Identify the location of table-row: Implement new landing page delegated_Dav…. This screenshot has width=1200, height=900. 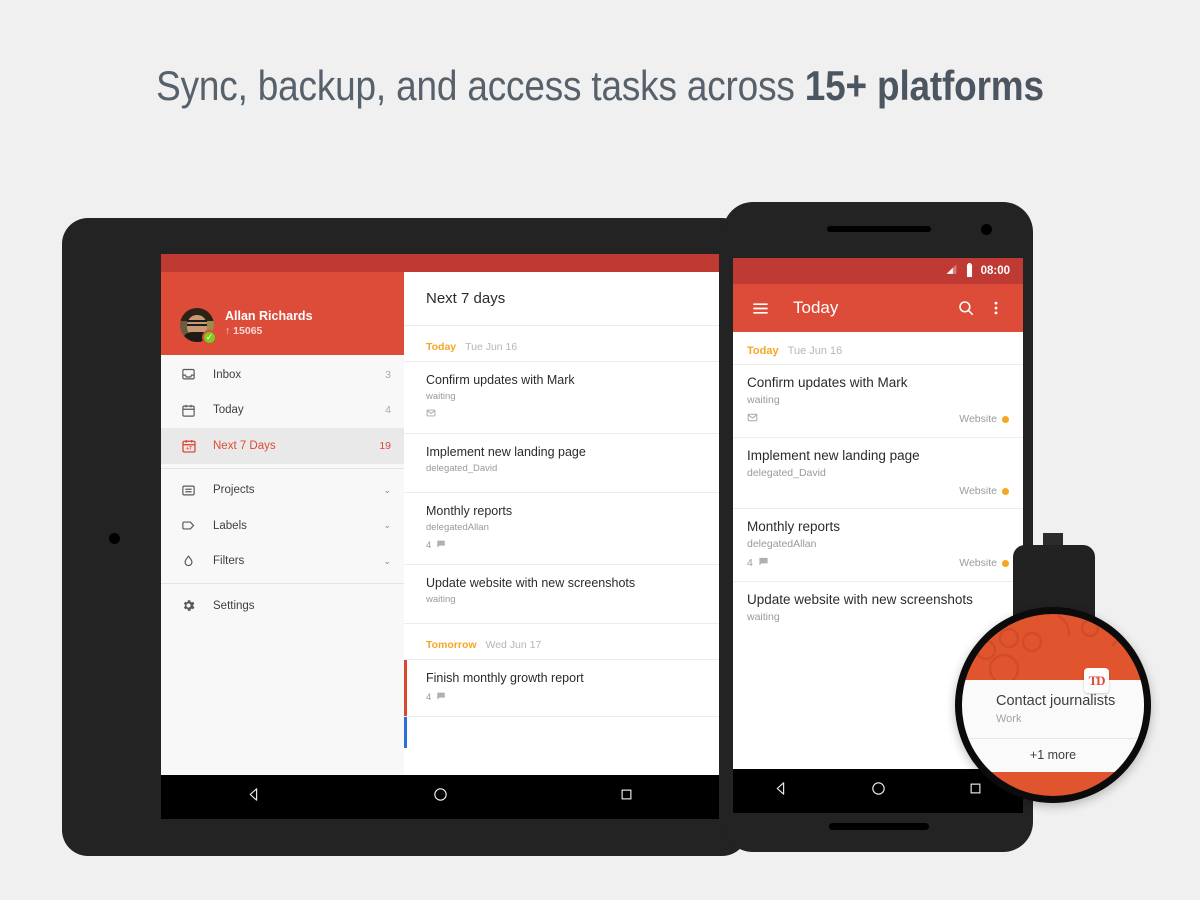
(561, 462).